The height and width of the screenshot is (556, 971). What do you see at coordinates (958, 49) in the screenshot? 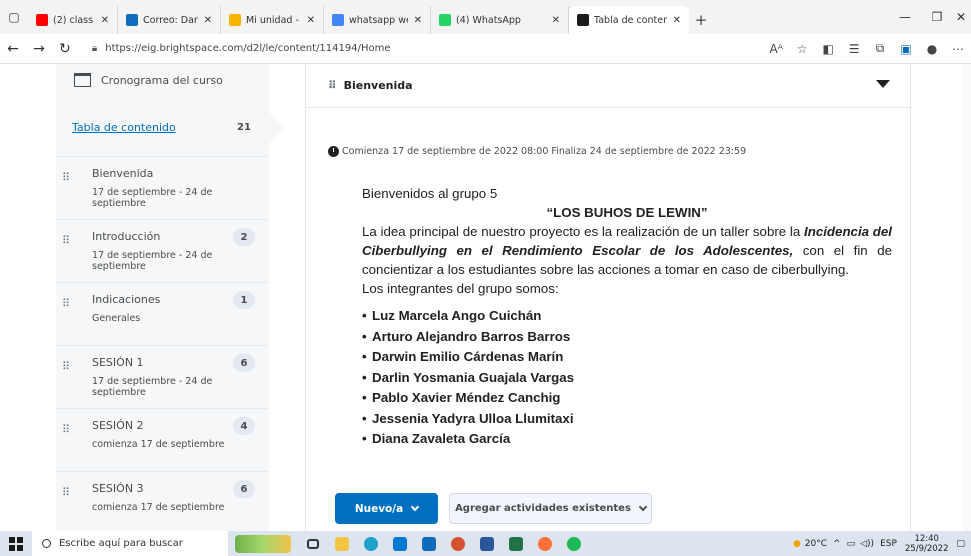
I see `more-icon: ⋯` at bounding box center [958, 49].